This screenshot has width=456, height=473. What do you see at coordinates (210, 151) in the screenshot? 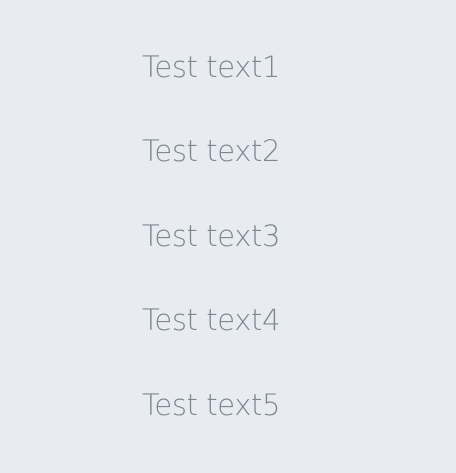
I see `list-item-2: Test text2` at bounding box center [210, 151].